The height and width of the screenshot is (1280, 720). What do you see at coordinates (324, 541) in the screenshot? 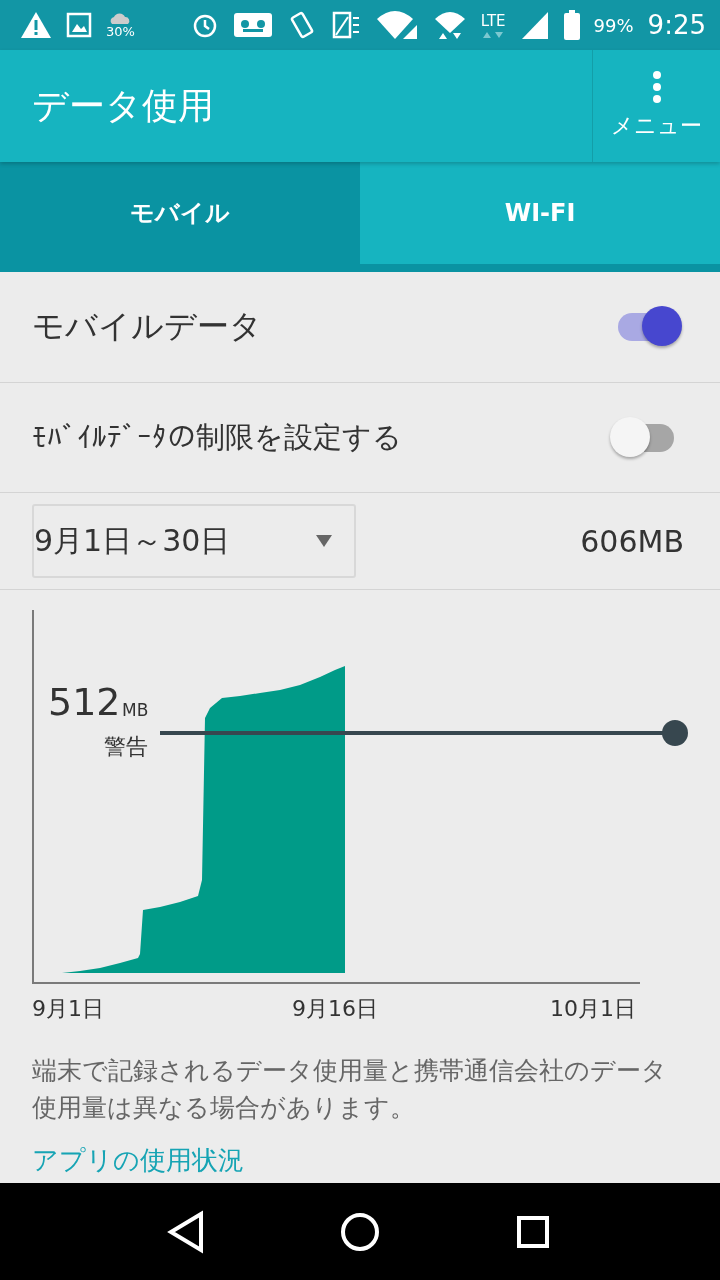
I see `dropdown-arrow-icon` at bounding box center [324, 541].